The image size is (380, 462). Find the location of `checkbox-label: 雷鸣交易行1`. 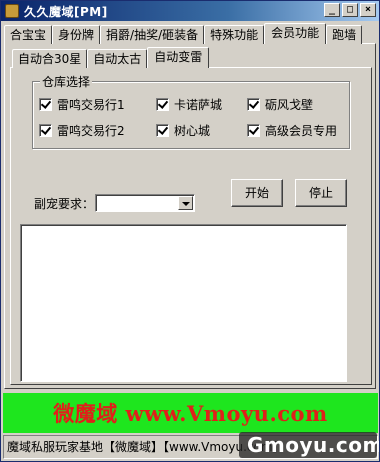

checkbox-label: 雷鸣交易行1 is located at coordinates (91, 105).